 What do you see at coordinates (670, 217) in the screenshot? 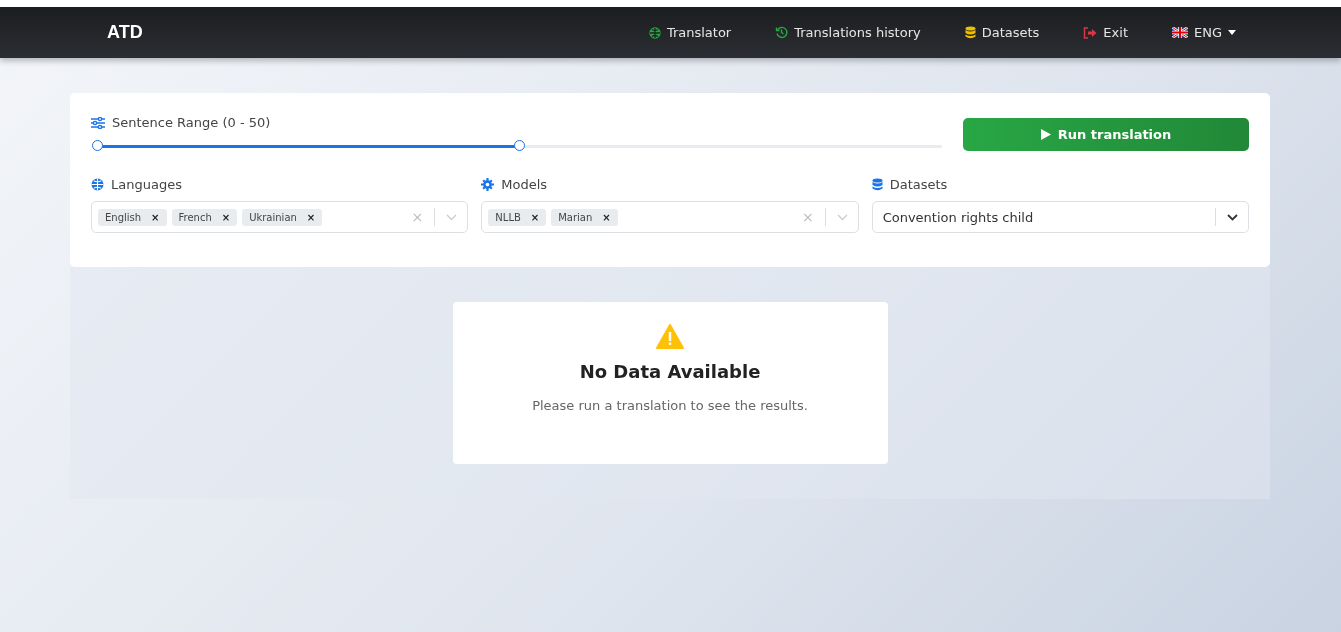
I see `multi-select: NLLB × Marian × ×` at bounding box center [670, 217].